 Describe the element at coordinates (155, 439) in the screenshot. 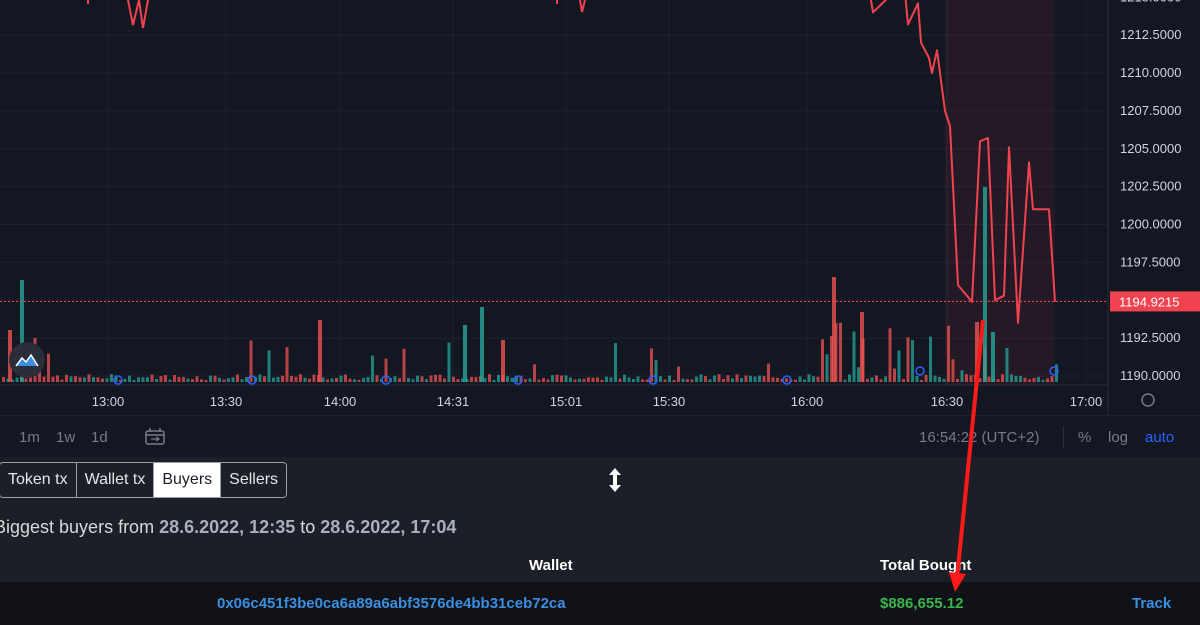

I see `date-range-icon` at that location.